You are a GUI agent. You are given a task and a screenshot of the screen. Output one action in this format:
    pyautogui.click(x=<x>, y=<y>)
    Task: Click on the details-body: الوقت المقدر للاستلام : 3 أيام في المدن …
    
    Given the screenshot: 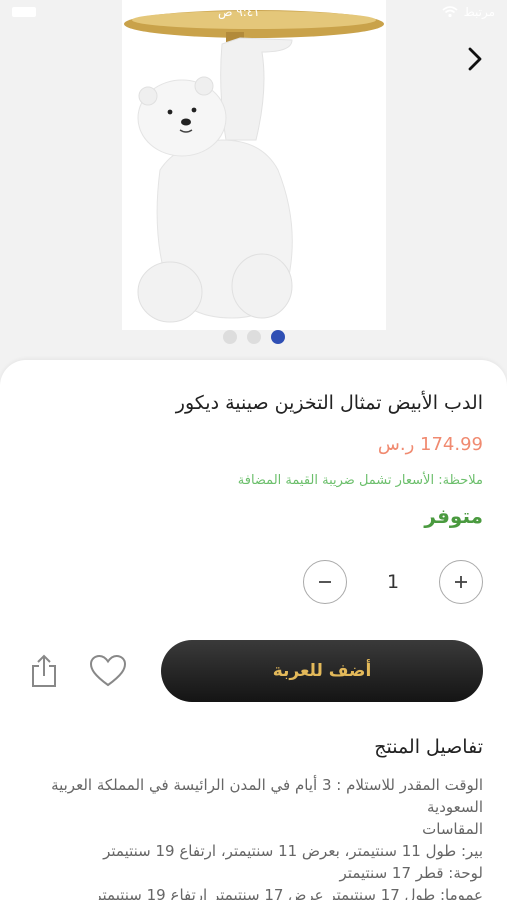 What is the action you would take?
    pyautogui.click(x=256, y=837)
    